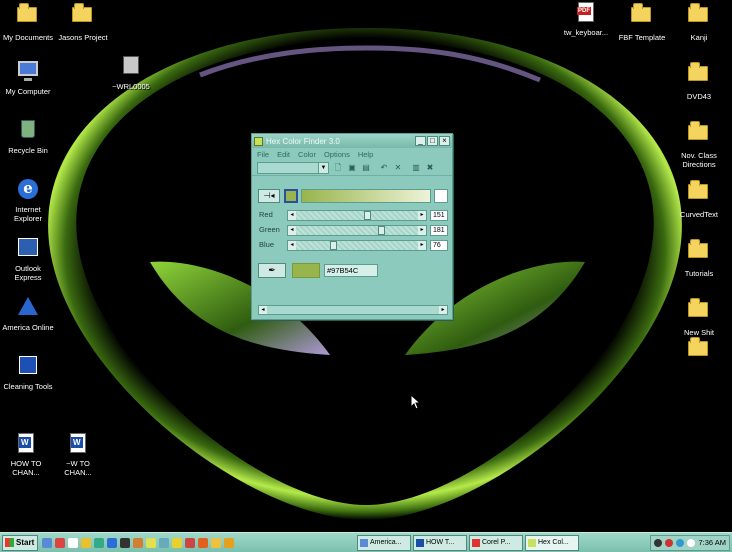 Image resolution: width=732 pixels, height=552 pixels. I want to click on desktop-icon-nov-class-directions: Nov. Class Directions, so click(699, 144).